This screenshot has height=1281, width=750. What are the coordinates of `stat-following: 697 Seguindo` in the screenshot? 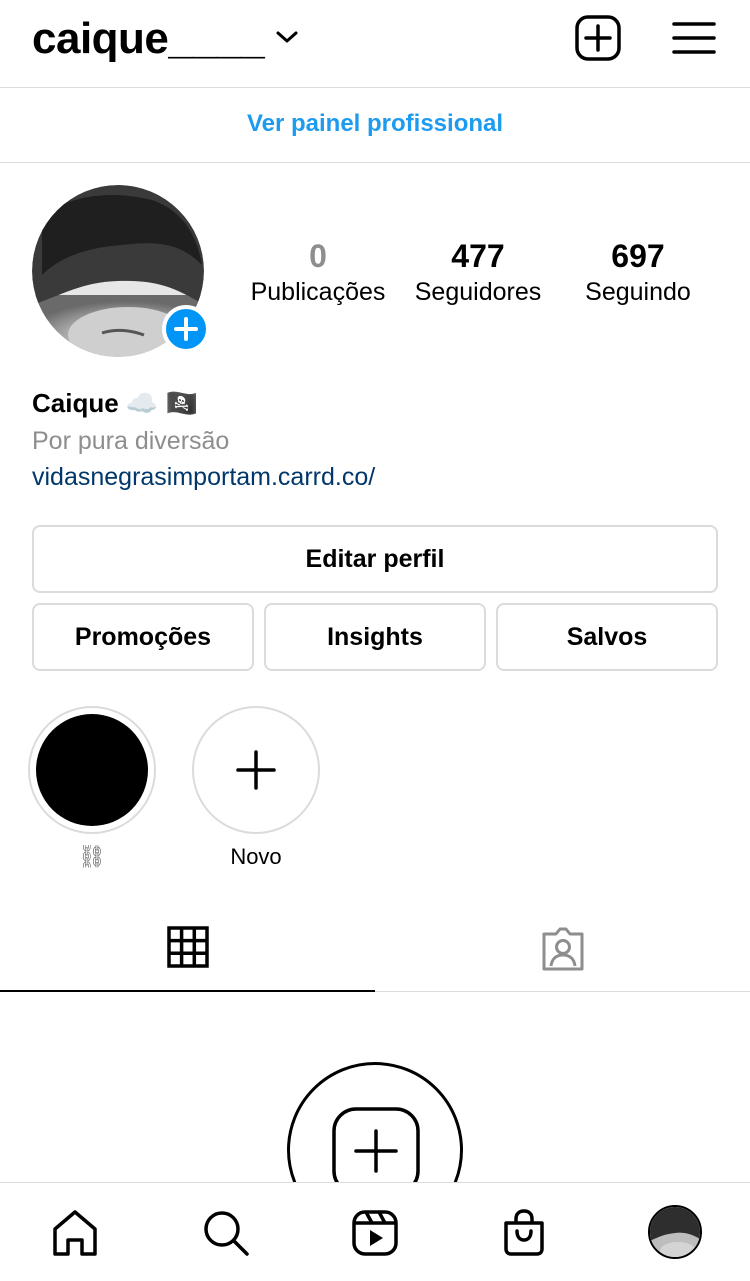 It's located at (638, 272).